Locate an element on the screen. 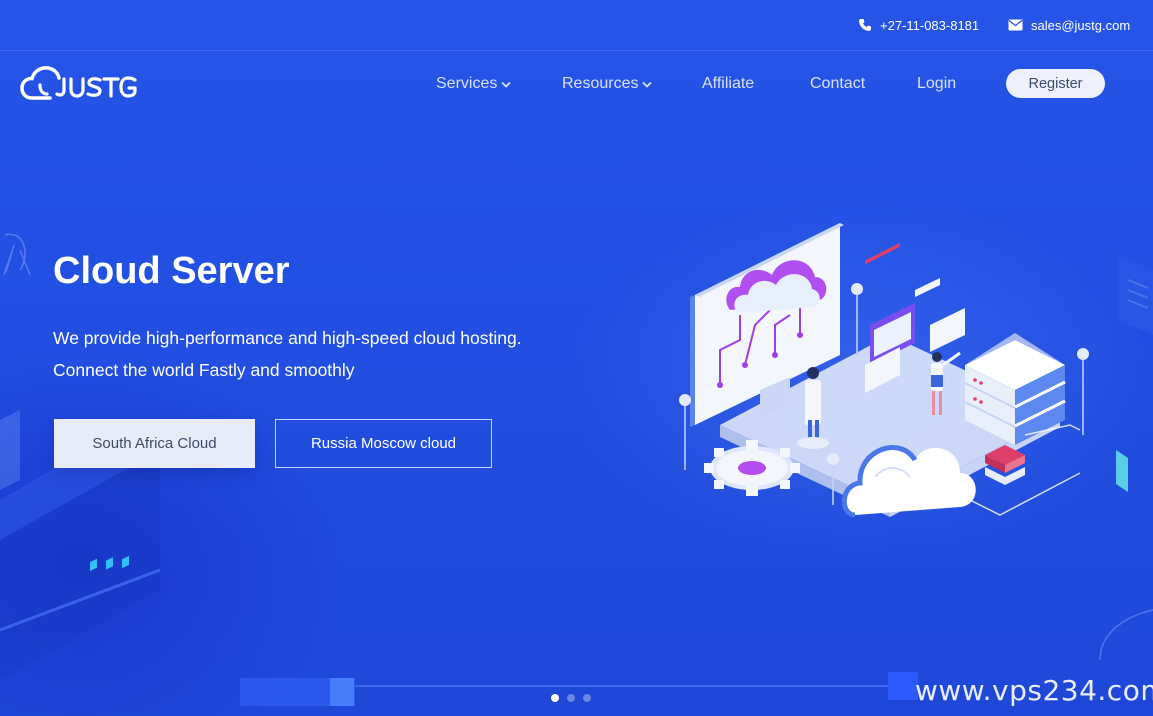 The width and height of the screenshot is (1153, 716). nav-login-label: Login is located at coordinates (937, 83).